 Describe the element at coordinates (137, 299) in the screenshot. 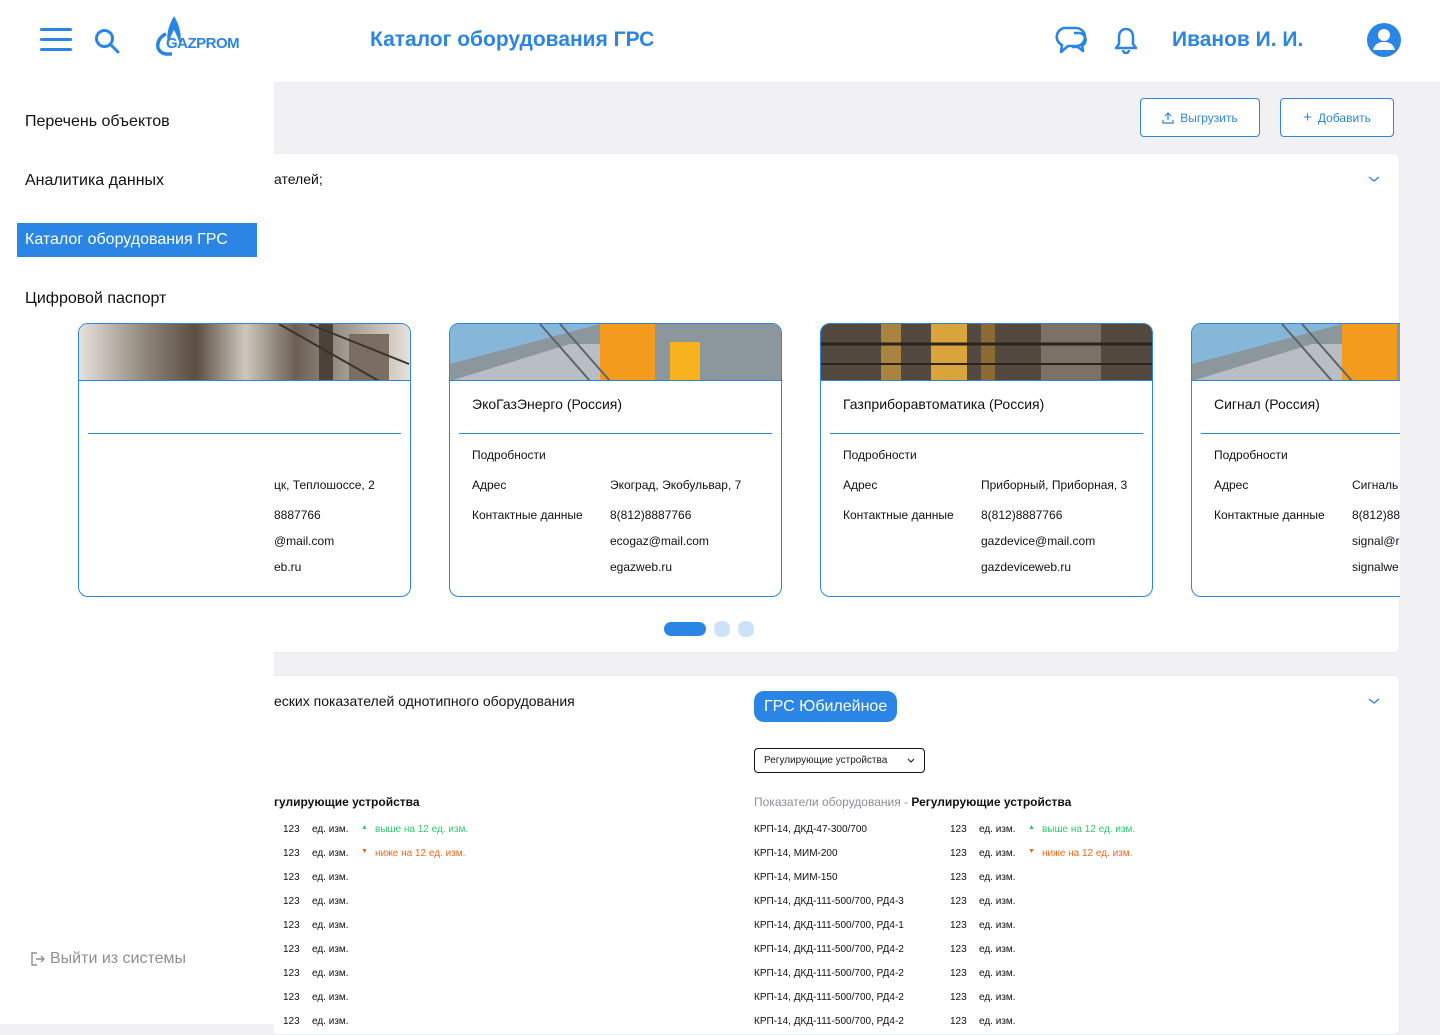

I see `sidebar-item-digital-passport: Цифровой паспорт` at that location.